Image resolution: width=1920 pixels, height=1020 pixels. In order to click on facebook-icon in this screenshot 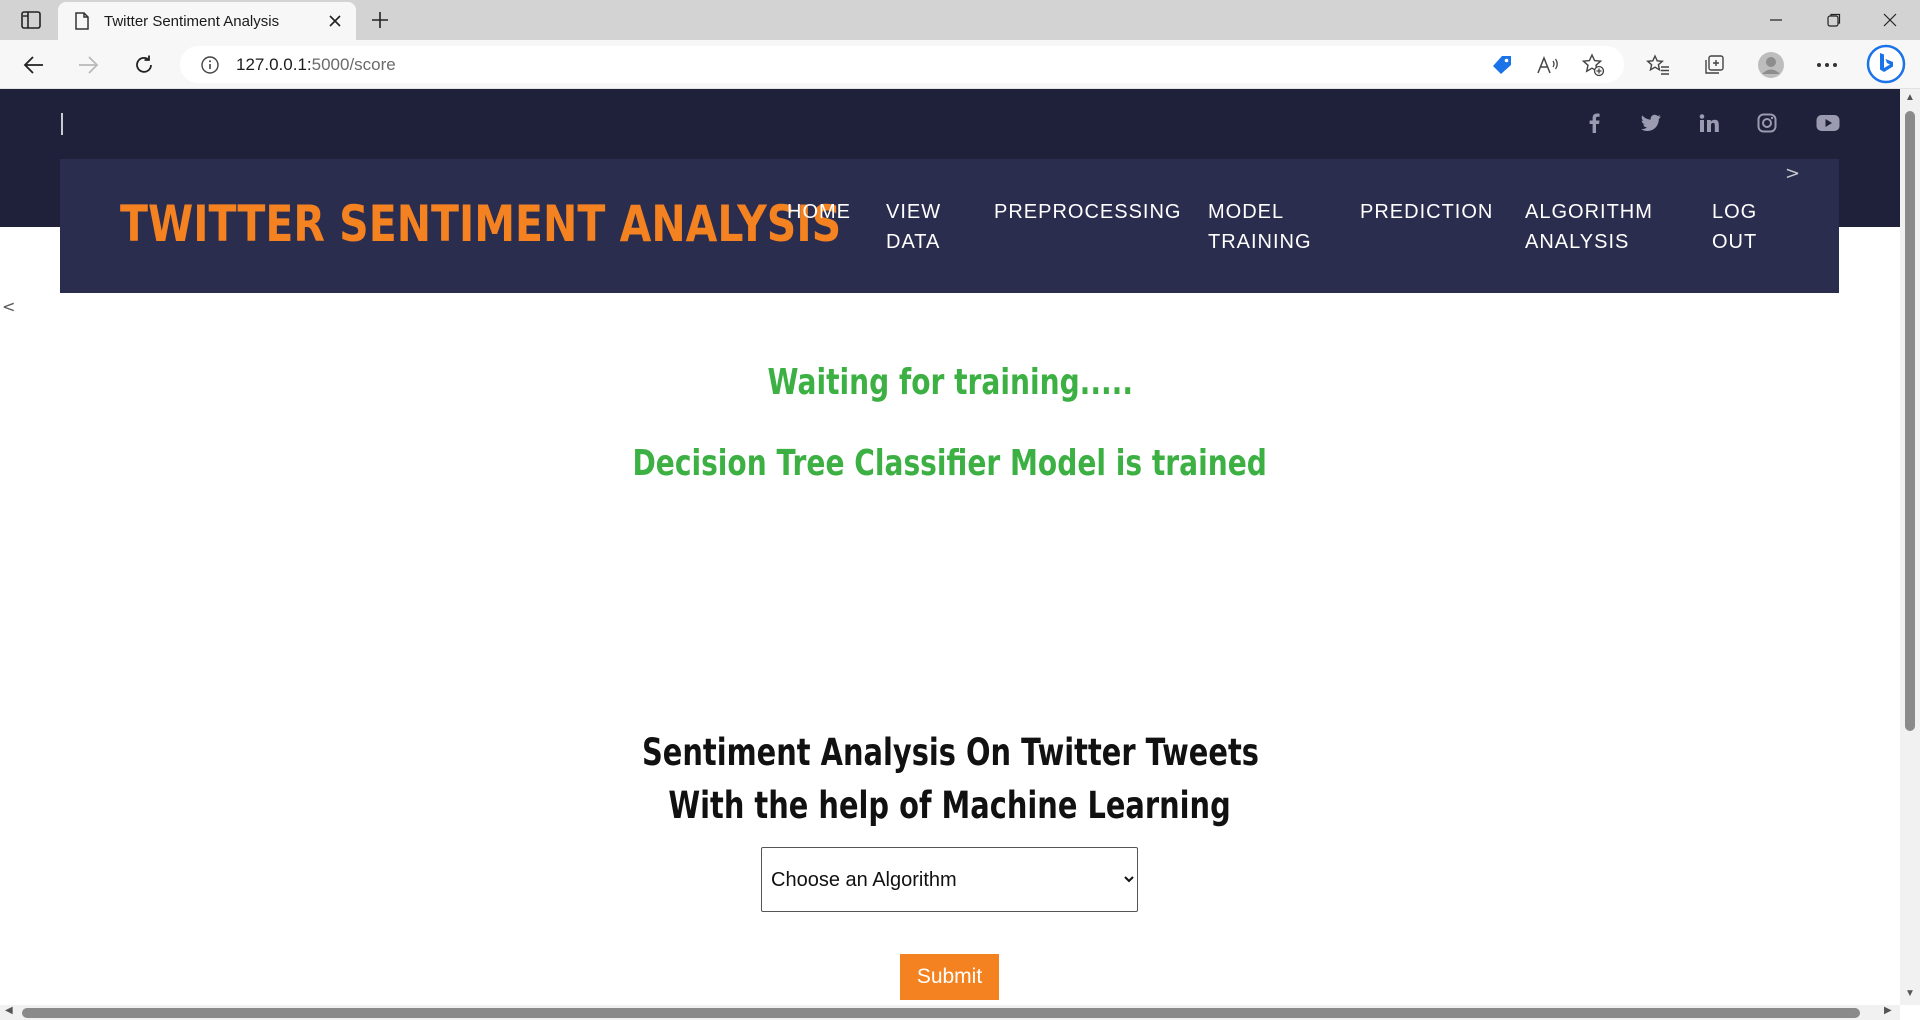, I will do `click(1594, 123)`.